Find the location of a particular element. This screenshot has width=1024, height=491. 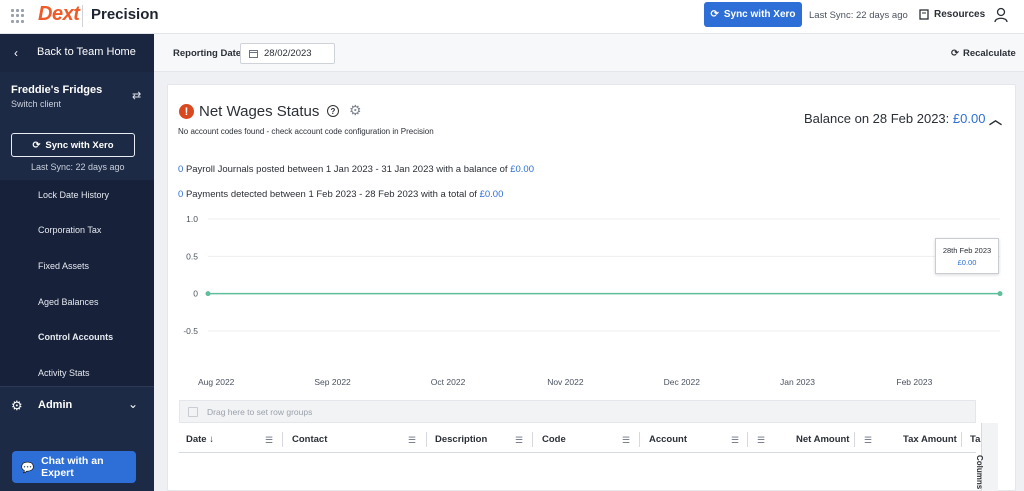

recalculate-label: Recalculate is located at coordinates (989, 53).